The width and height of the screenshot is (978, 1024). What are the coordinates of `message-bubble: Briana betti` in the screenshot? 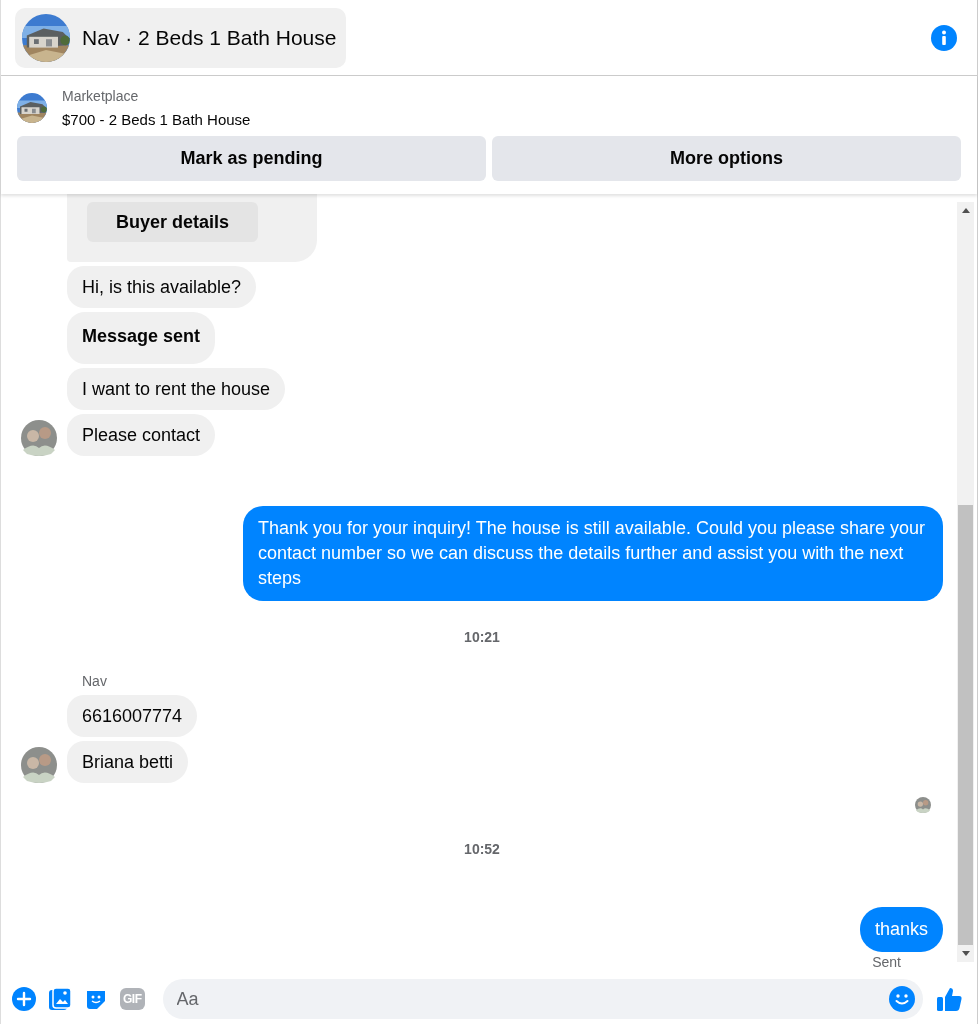 It's located at (128, 762).